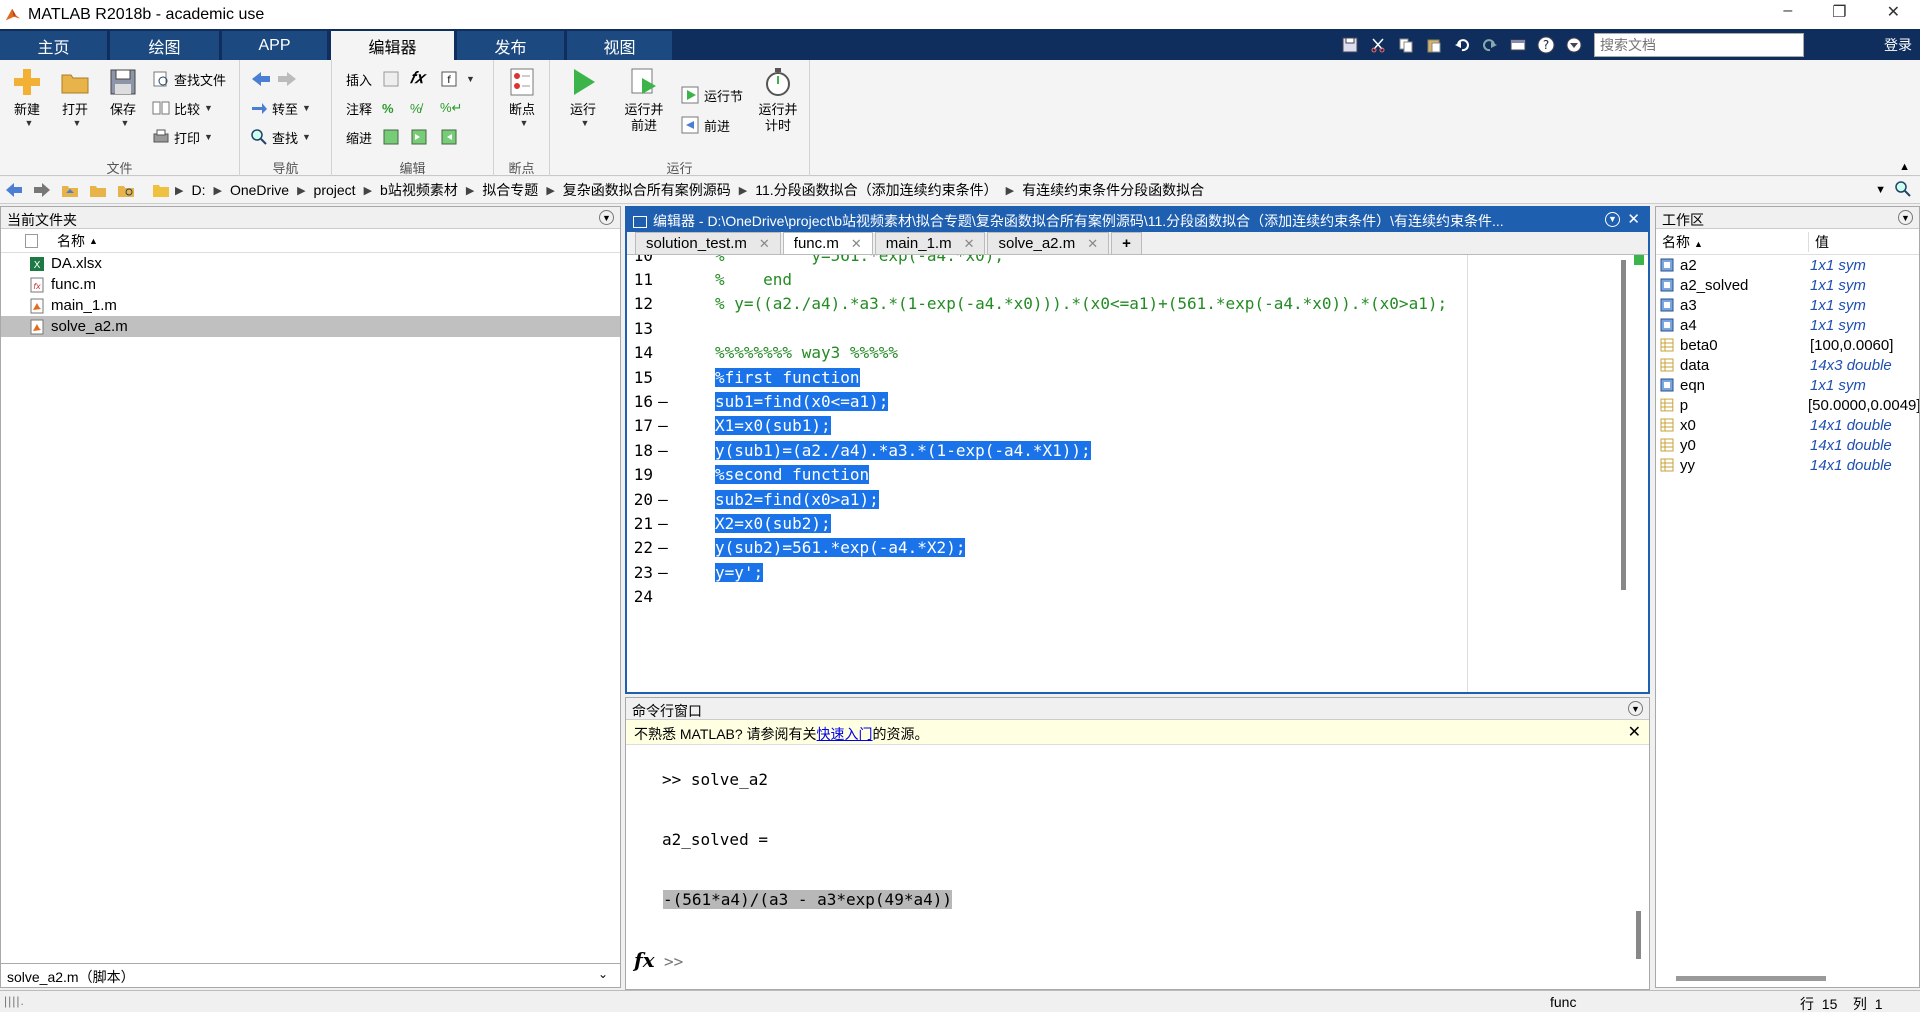 The width and height of the screenshot is (1920, 1012). Describe the element at coordinates (310, 263) in the screenshot. I see `file-row: X DA.xlsx` at that location.